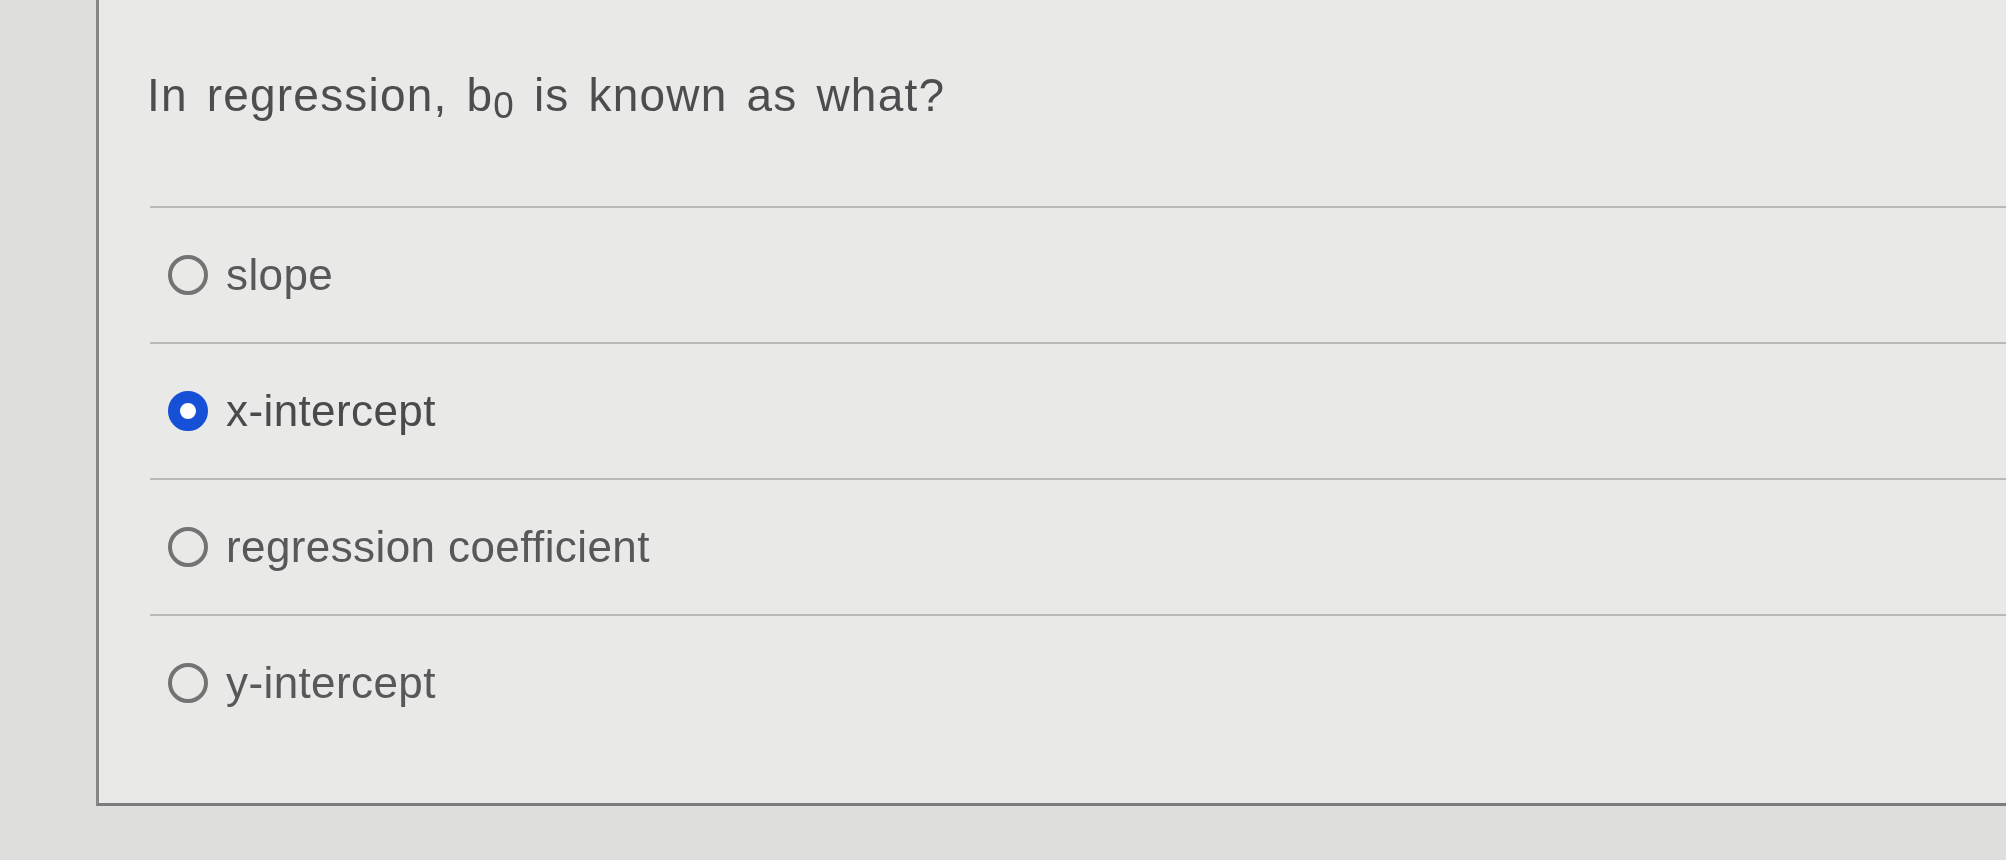 This screenshot has height=860, width=2006. Describe the element at coordinates (546, 95) in the screenshot. I see `question-text: In regression, b$_{0}$ is known as what?` at that location.